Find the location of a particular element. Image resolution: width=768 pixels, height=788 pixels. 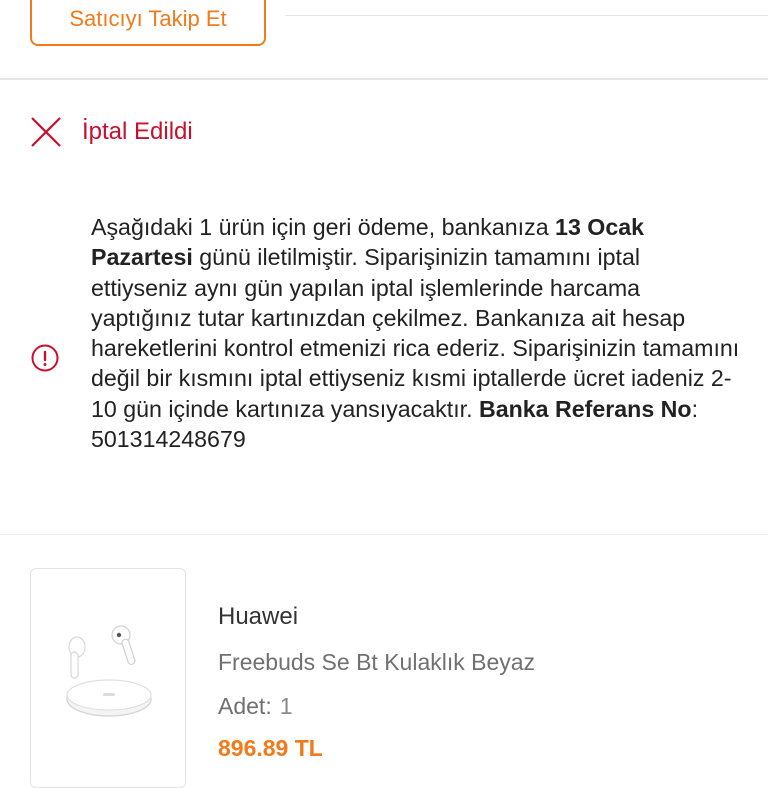

follow-seller-label: Satıcıyı Takip Et is located at coordinates (148, 18).